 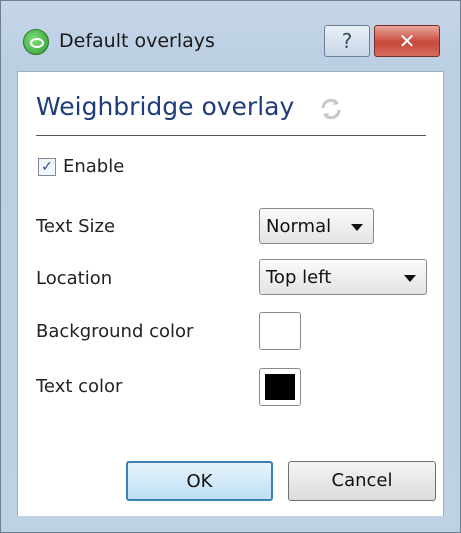 I want to click on text-size-label: Text Size, so click(x=76, y=226).